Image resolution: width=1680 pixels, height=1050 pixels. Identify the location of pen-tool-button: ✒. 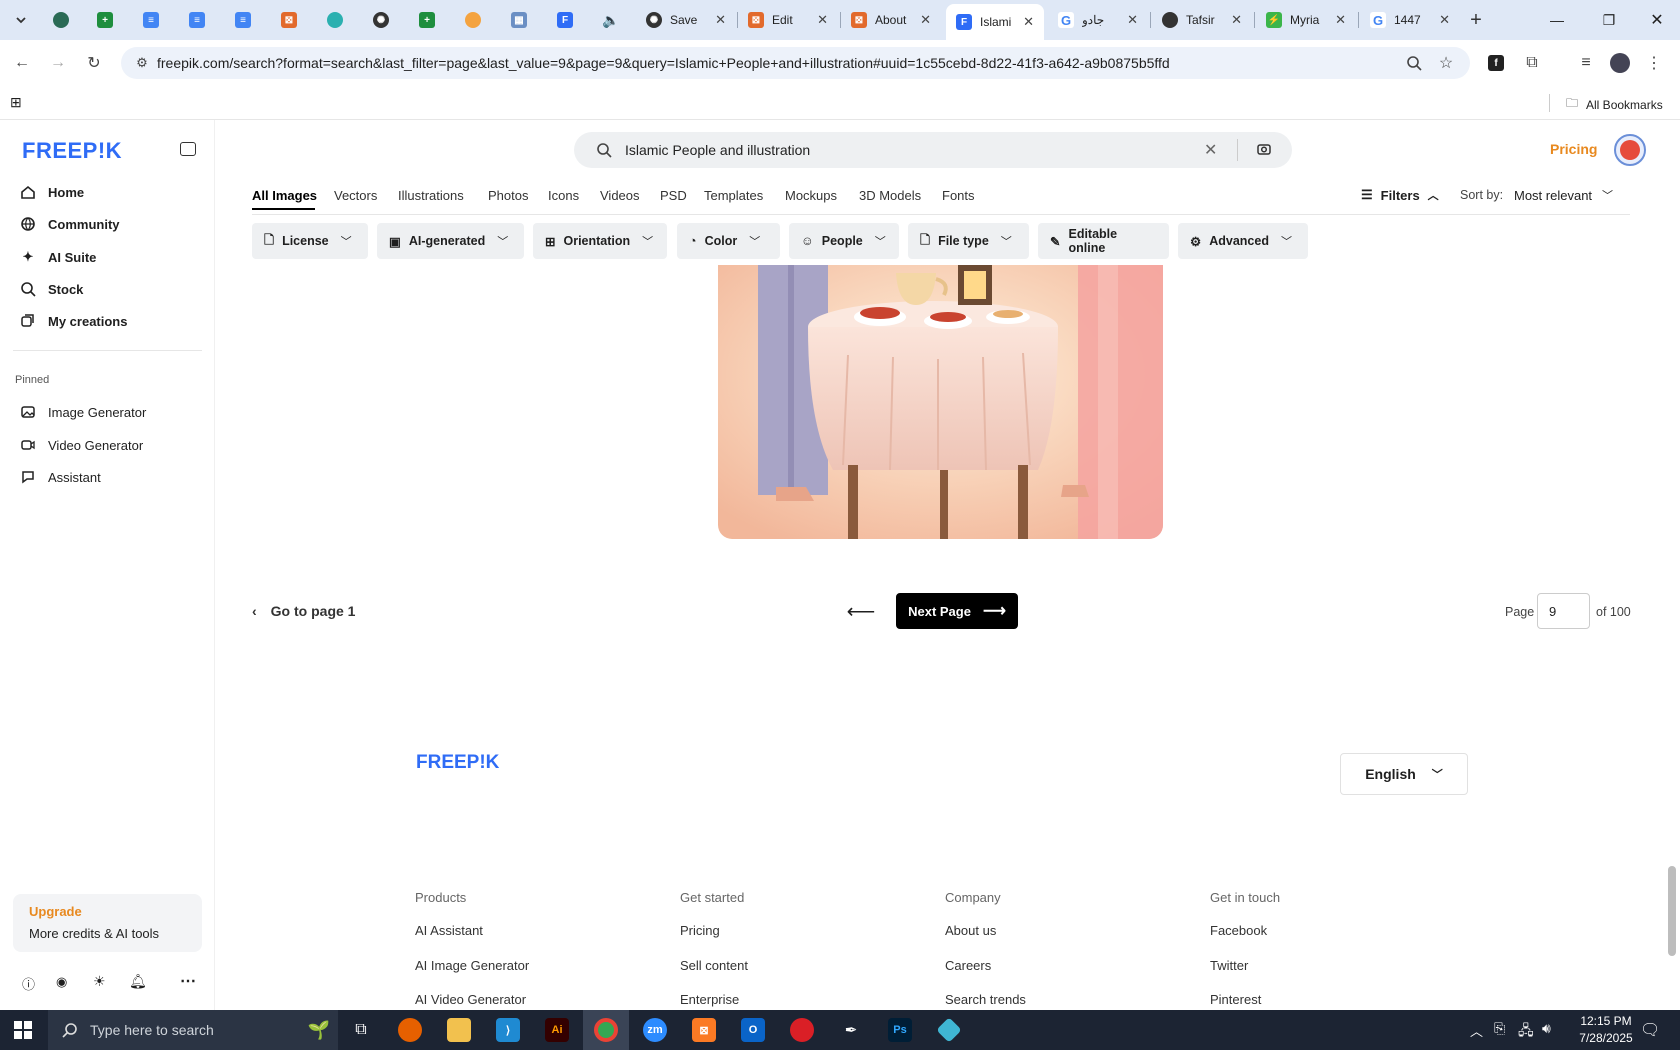
(851, 1030).